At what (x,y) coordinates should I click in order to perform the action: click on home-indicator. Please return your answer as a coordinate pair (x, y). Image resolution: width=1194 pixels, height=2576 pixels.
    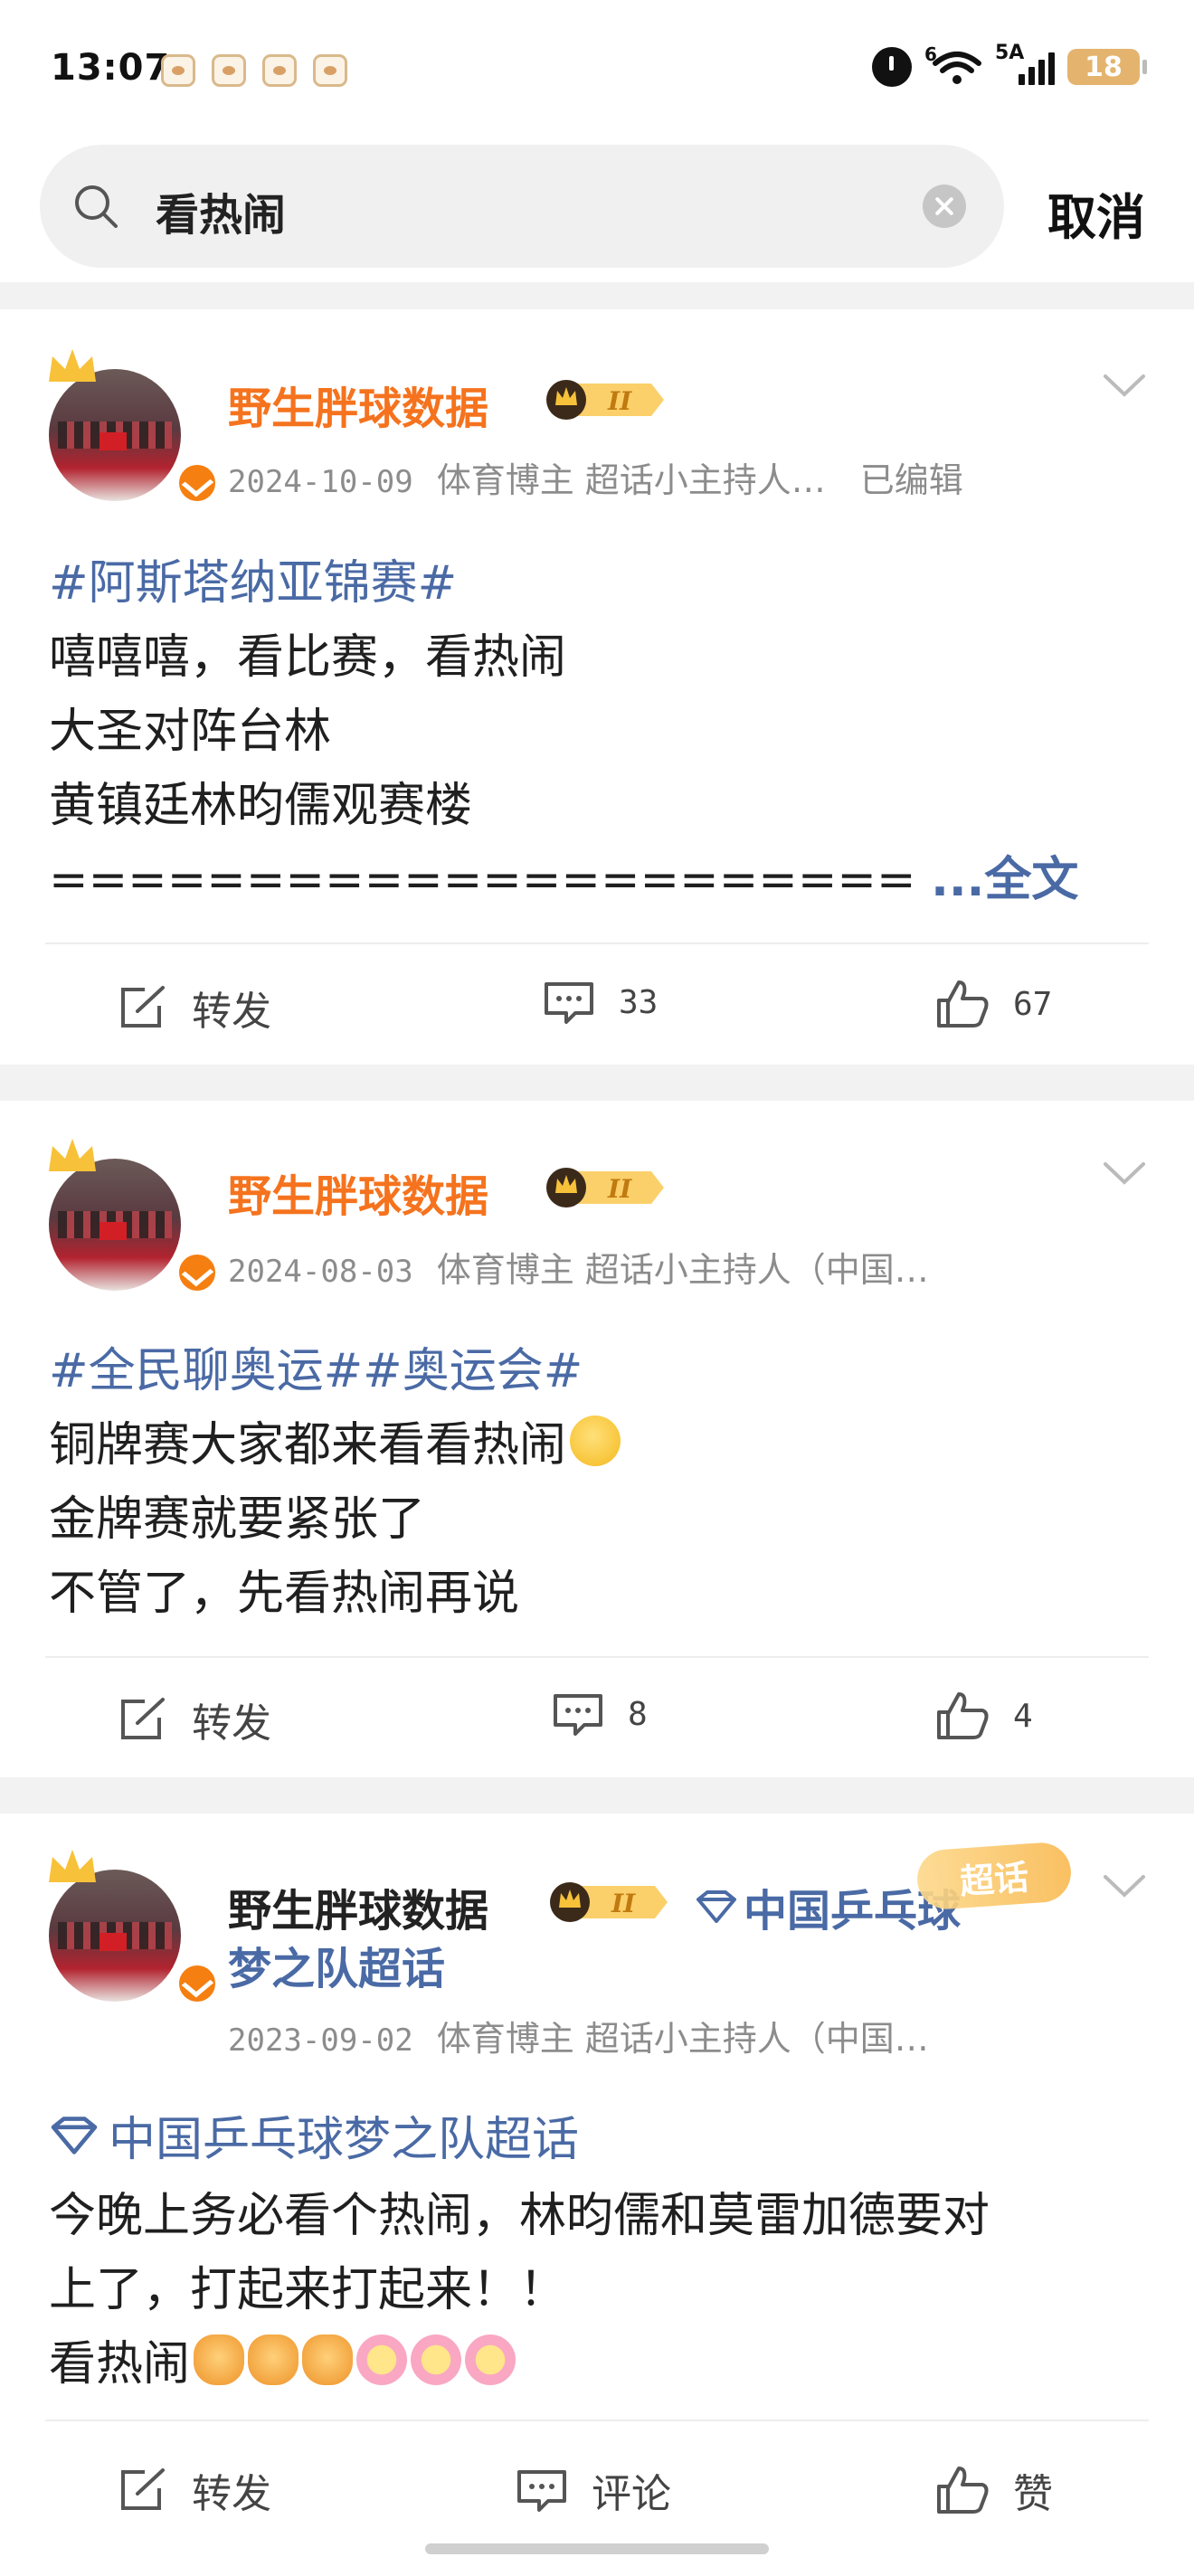
    Looking at the image, I should click on (597, 2548).